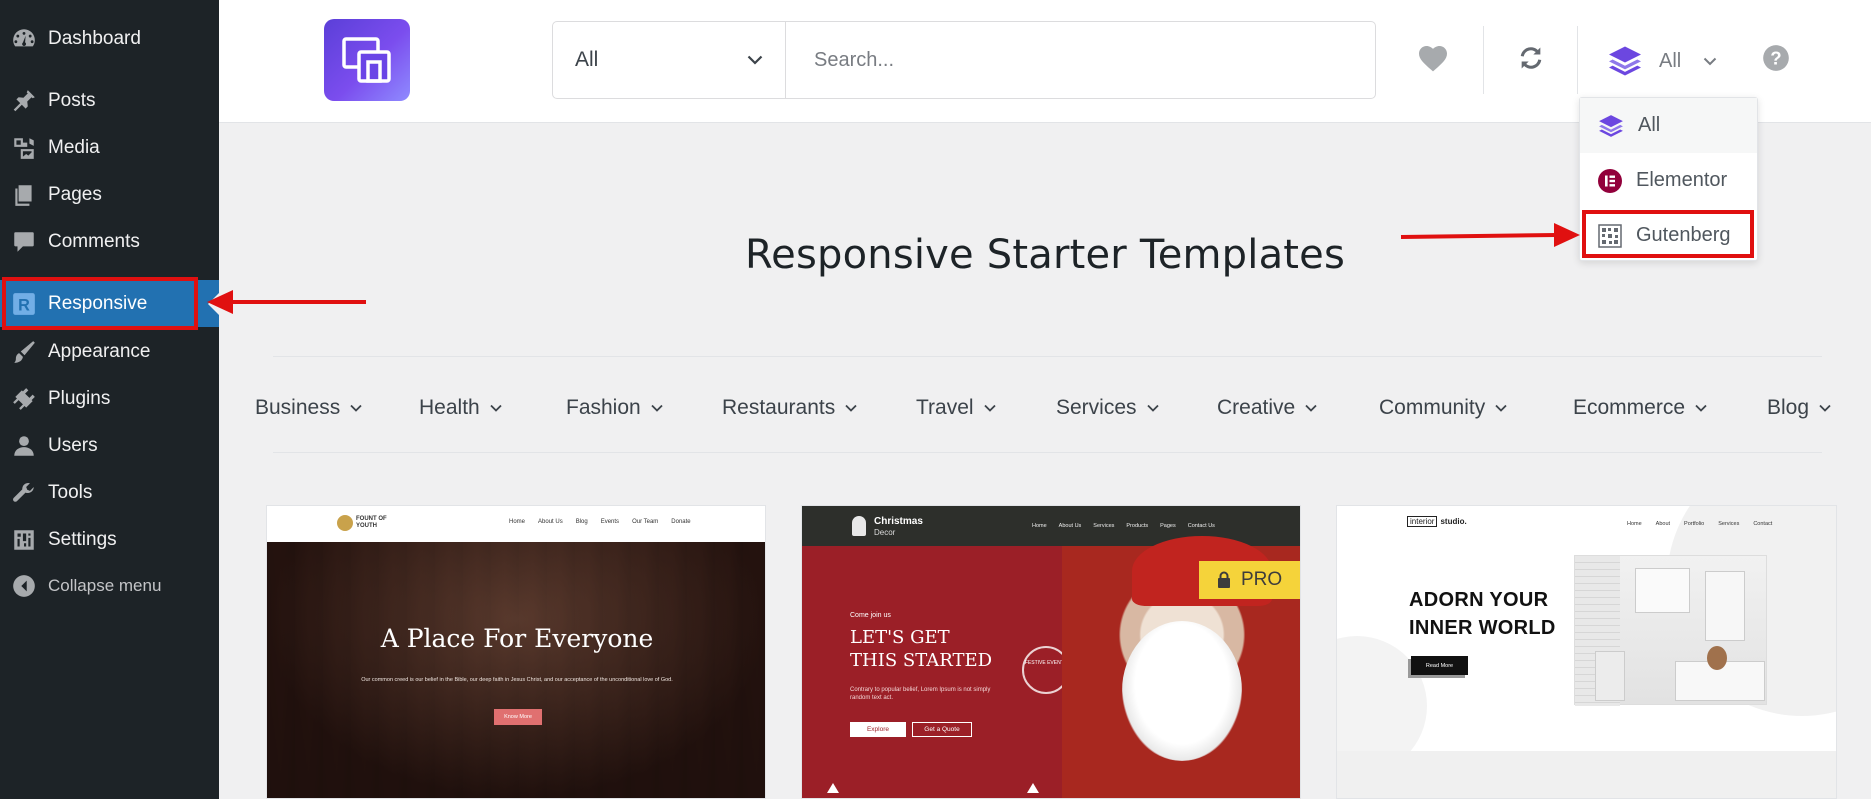 This screenshot has width=1871, height=799. What do you see at coordinates (1694, 524) in the screenshot?
I see `card-nav-item: Portfolio` at bounding box center [1694, 524].